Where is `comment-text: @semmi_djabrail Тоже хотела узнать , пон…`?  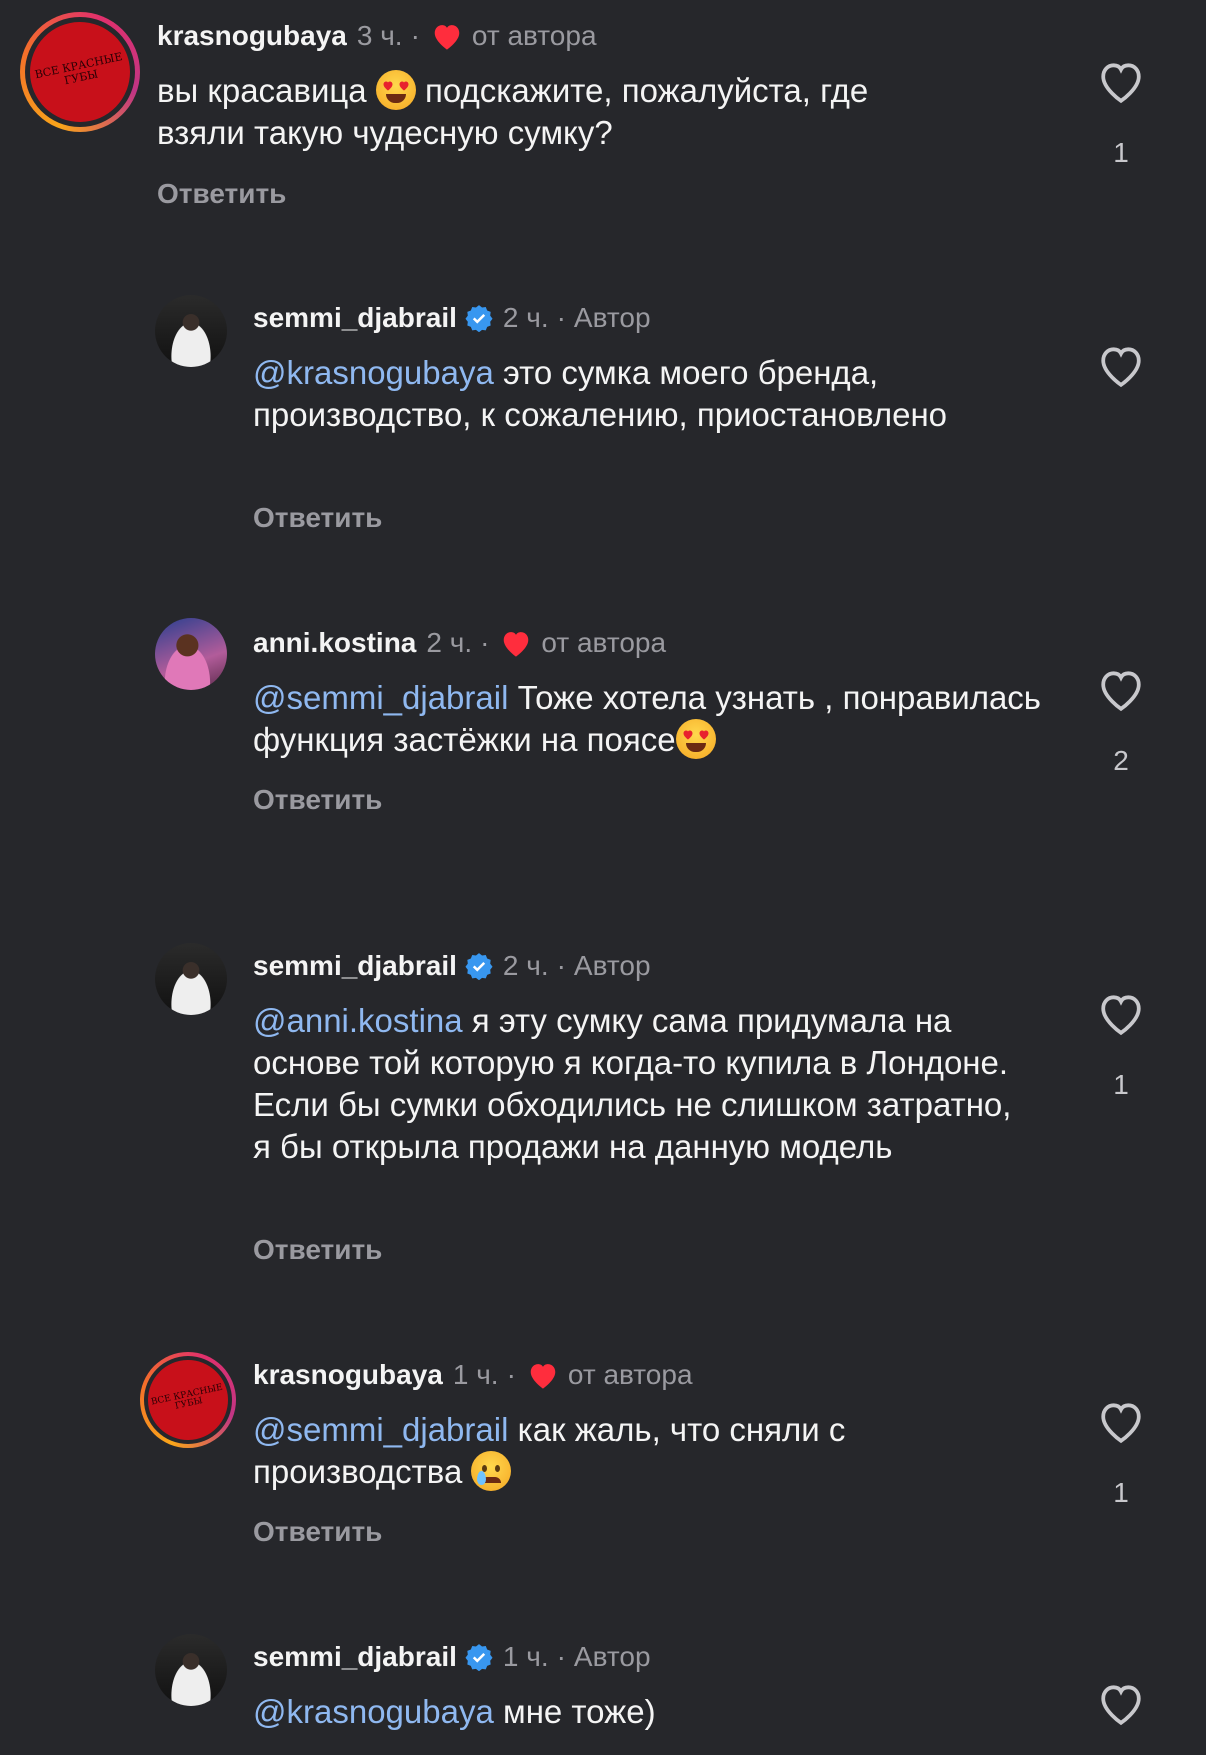
comment-text: @semmi_djabrail Тоже хотела узнать , пон… is located at coordinates (647, 719).